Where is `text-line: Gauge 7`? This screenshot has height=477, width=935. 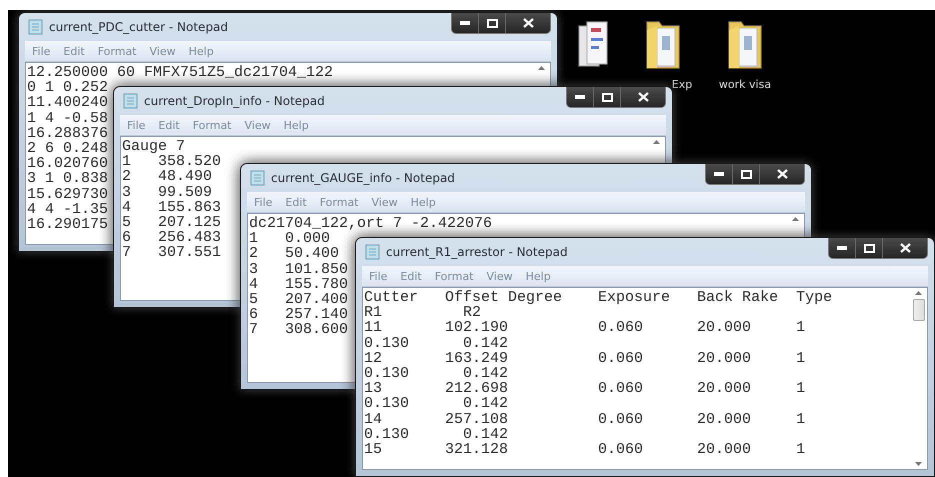
text-line: Gauge 7 is located at coordinates (154, 146).